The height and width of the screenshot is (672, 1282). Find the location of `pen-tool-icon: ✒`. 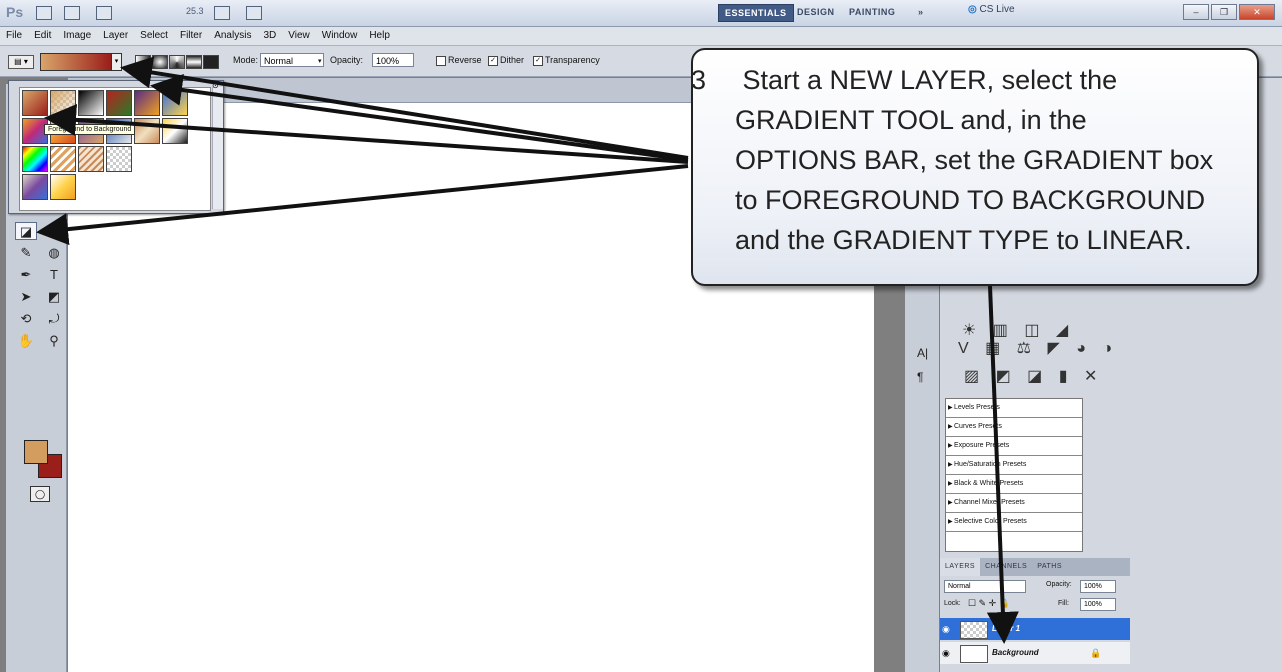

pen-tool-icon: ✒ is located at coordinates (26, 275).